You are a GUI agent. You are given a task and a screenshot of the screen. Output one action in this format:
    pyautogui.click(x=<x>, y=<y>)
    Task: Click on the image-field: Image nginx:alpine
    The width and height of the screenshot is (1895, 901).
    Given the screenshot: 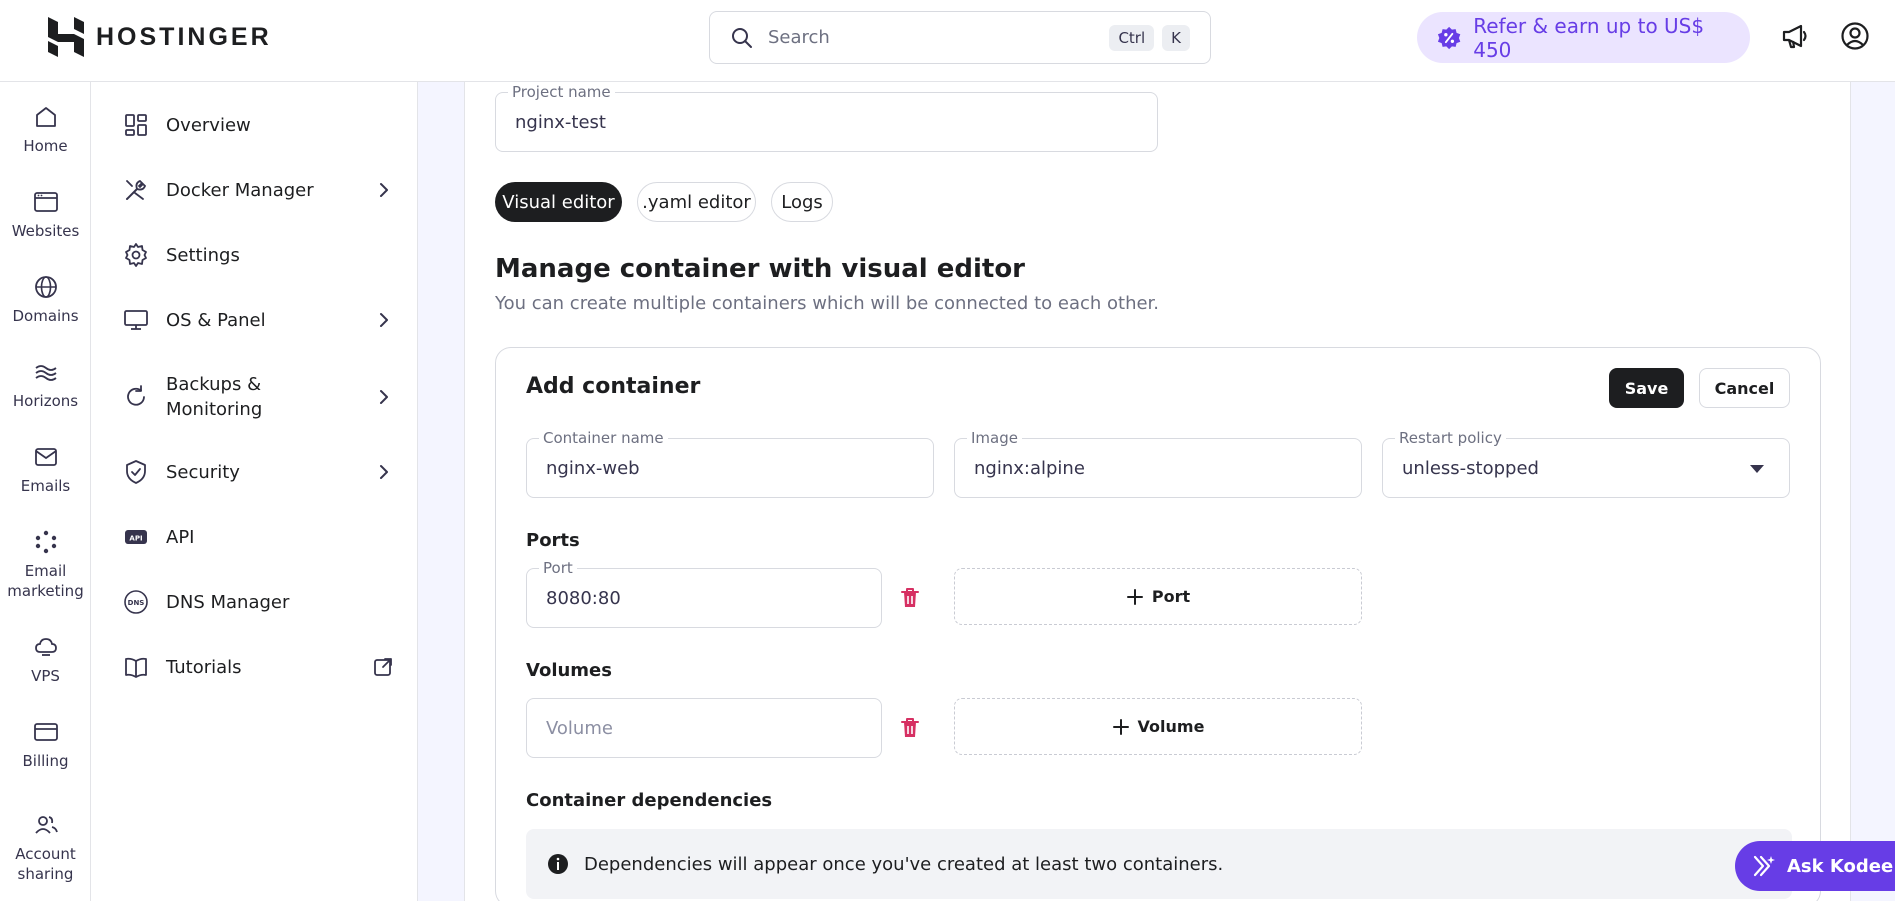 What is the action you would take?
    pyautogui.click(x=1158, y=463)
    